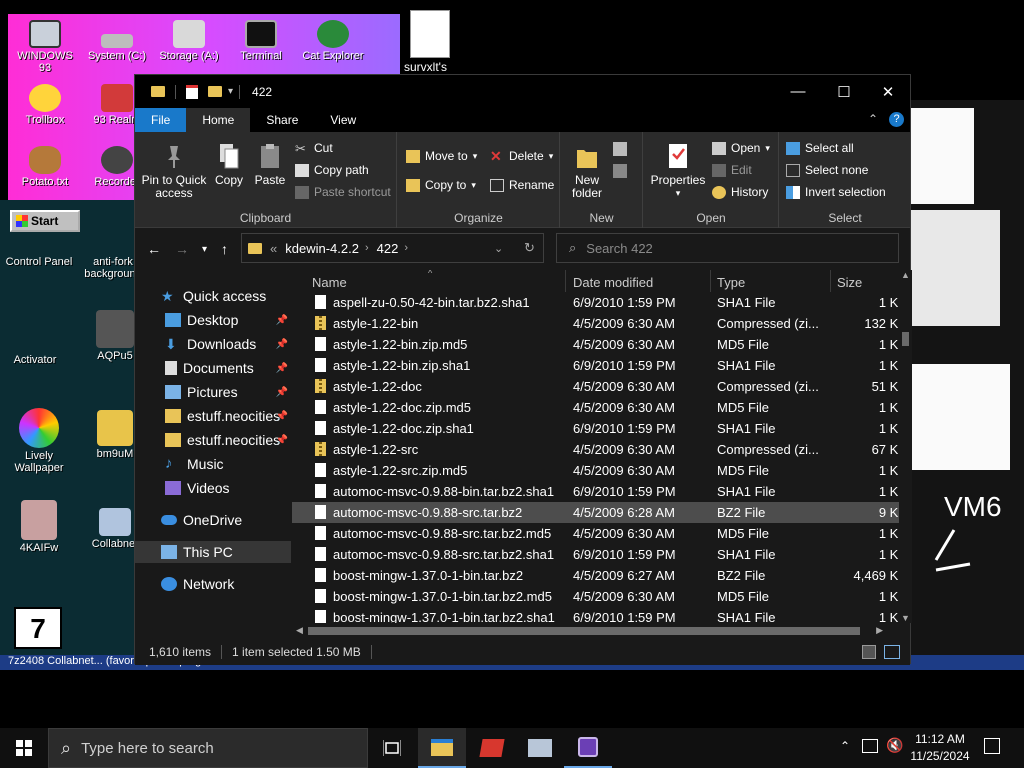  What do you see at coordinates (213, 296) in the screenshot?
I see `nav-quick-access: ★ Quick access` at bounding box center [213, 296].